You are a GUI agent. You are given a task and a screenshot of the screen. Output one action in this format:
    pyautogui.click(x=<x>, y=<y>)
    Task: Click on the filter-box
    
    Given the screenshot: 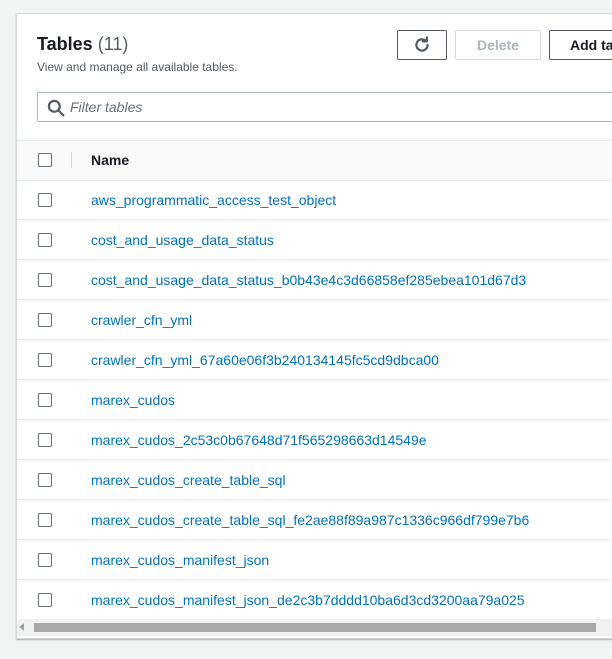 What is the action you would take?
    pyautogui.click(x=324, y=107)
    